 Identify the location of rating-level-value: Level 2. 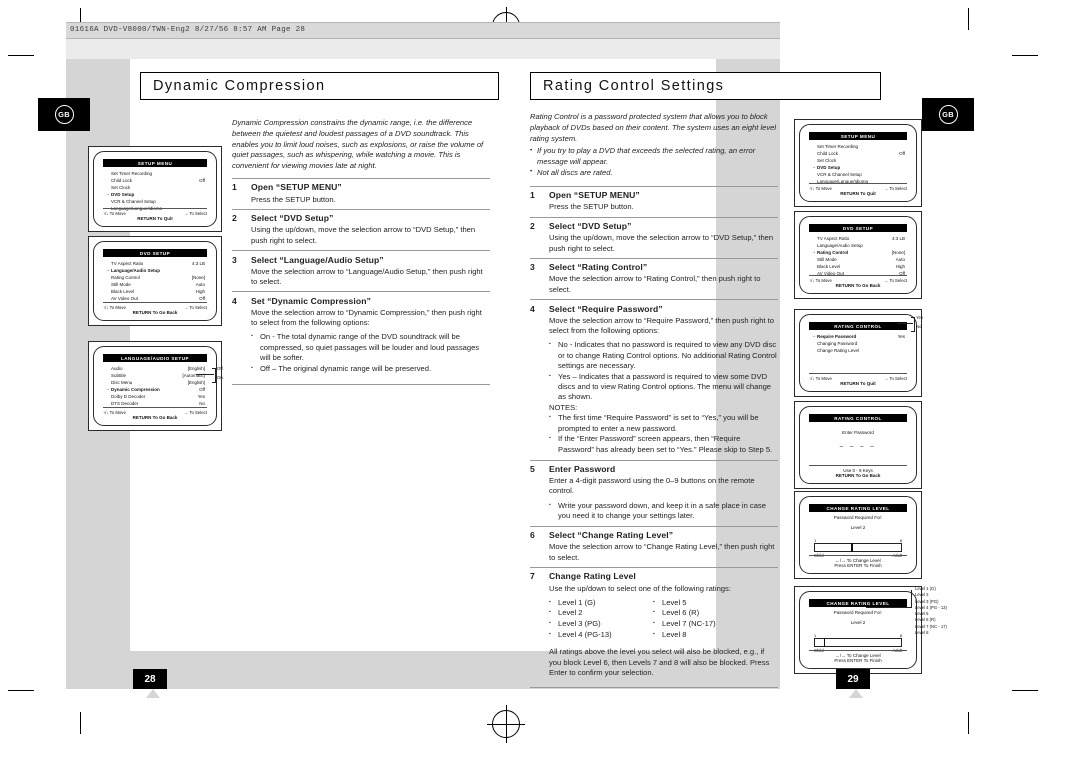
(858, 622).